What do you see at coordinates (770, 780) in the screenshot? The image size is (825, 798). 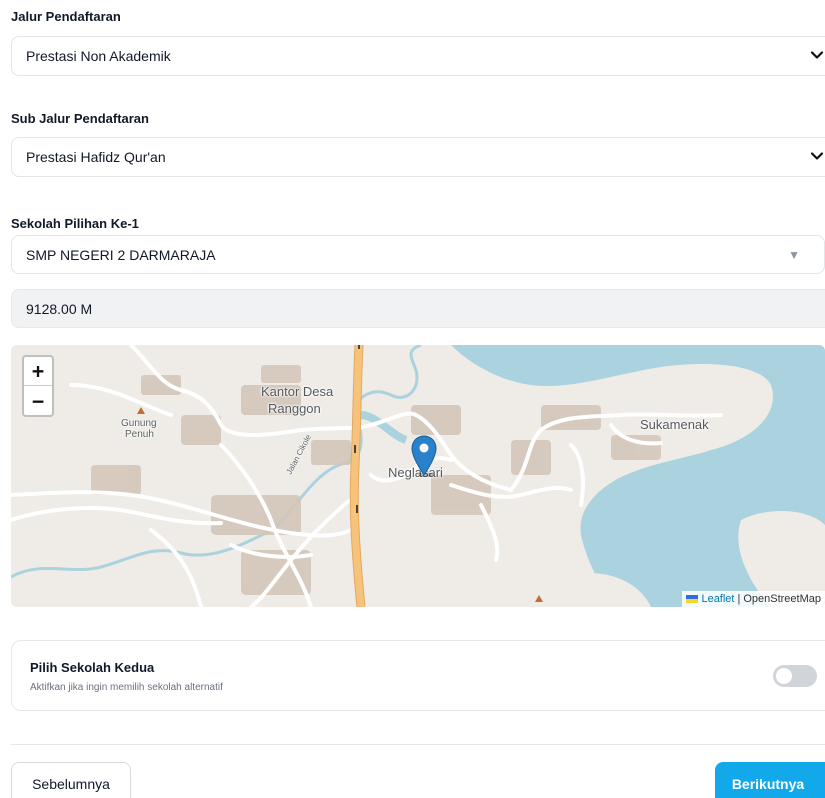 I see `next-button: Berikutnya` at bounding box center [770, 780].